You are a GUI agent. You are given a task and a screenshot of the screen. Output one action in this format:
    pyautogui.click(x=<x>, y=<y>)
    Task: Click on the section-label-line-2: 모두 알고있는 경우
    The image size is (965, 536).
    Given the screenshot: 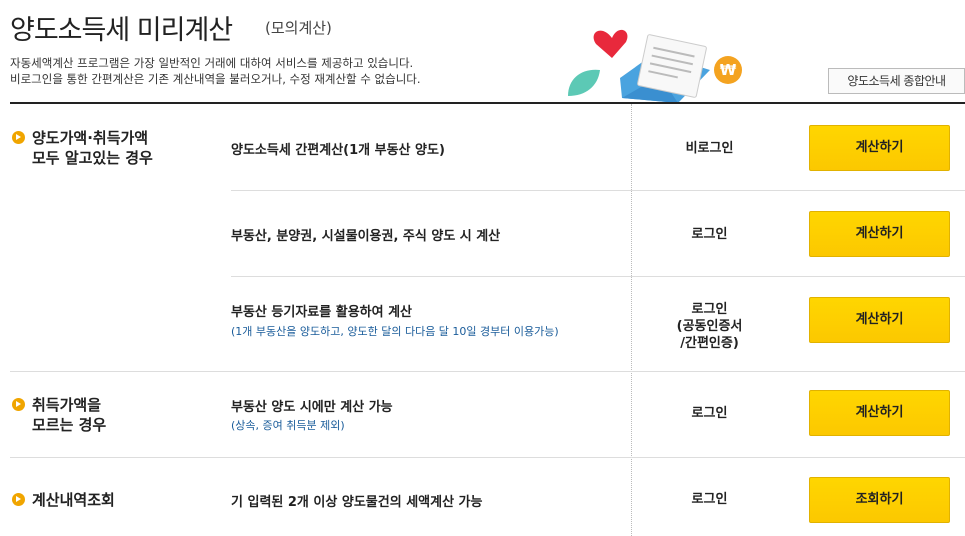 What is the action you would take?
    pyautogui.click(x=92, y=158)
    